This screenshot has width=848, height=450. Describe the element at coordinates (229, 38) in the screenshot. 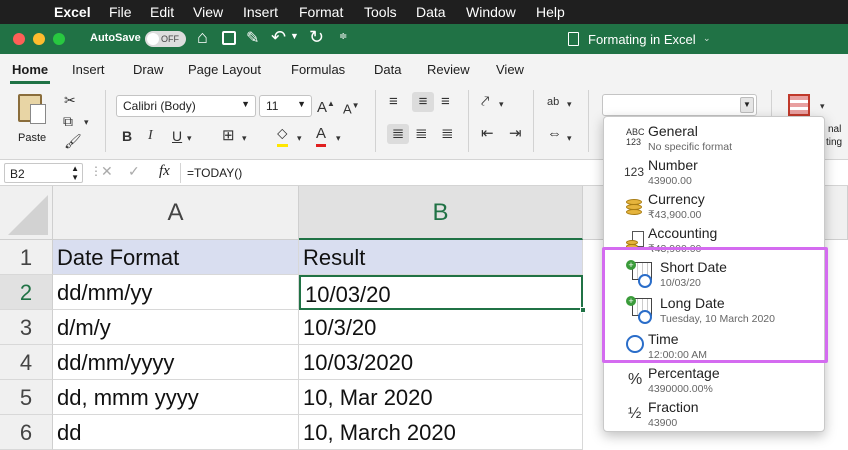

I see `save-icon` at that location.